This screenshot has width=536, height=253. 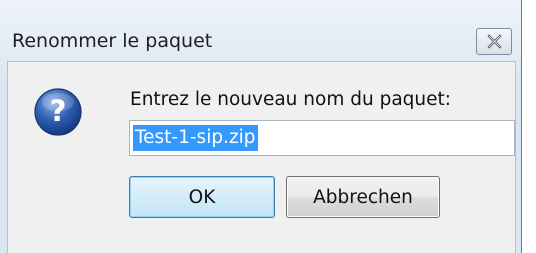 What do you see at coordinates (322, 138) in the screenshot?
I see `package-name-input: Test-1-sip.zip` at bounding box center [322, 138].